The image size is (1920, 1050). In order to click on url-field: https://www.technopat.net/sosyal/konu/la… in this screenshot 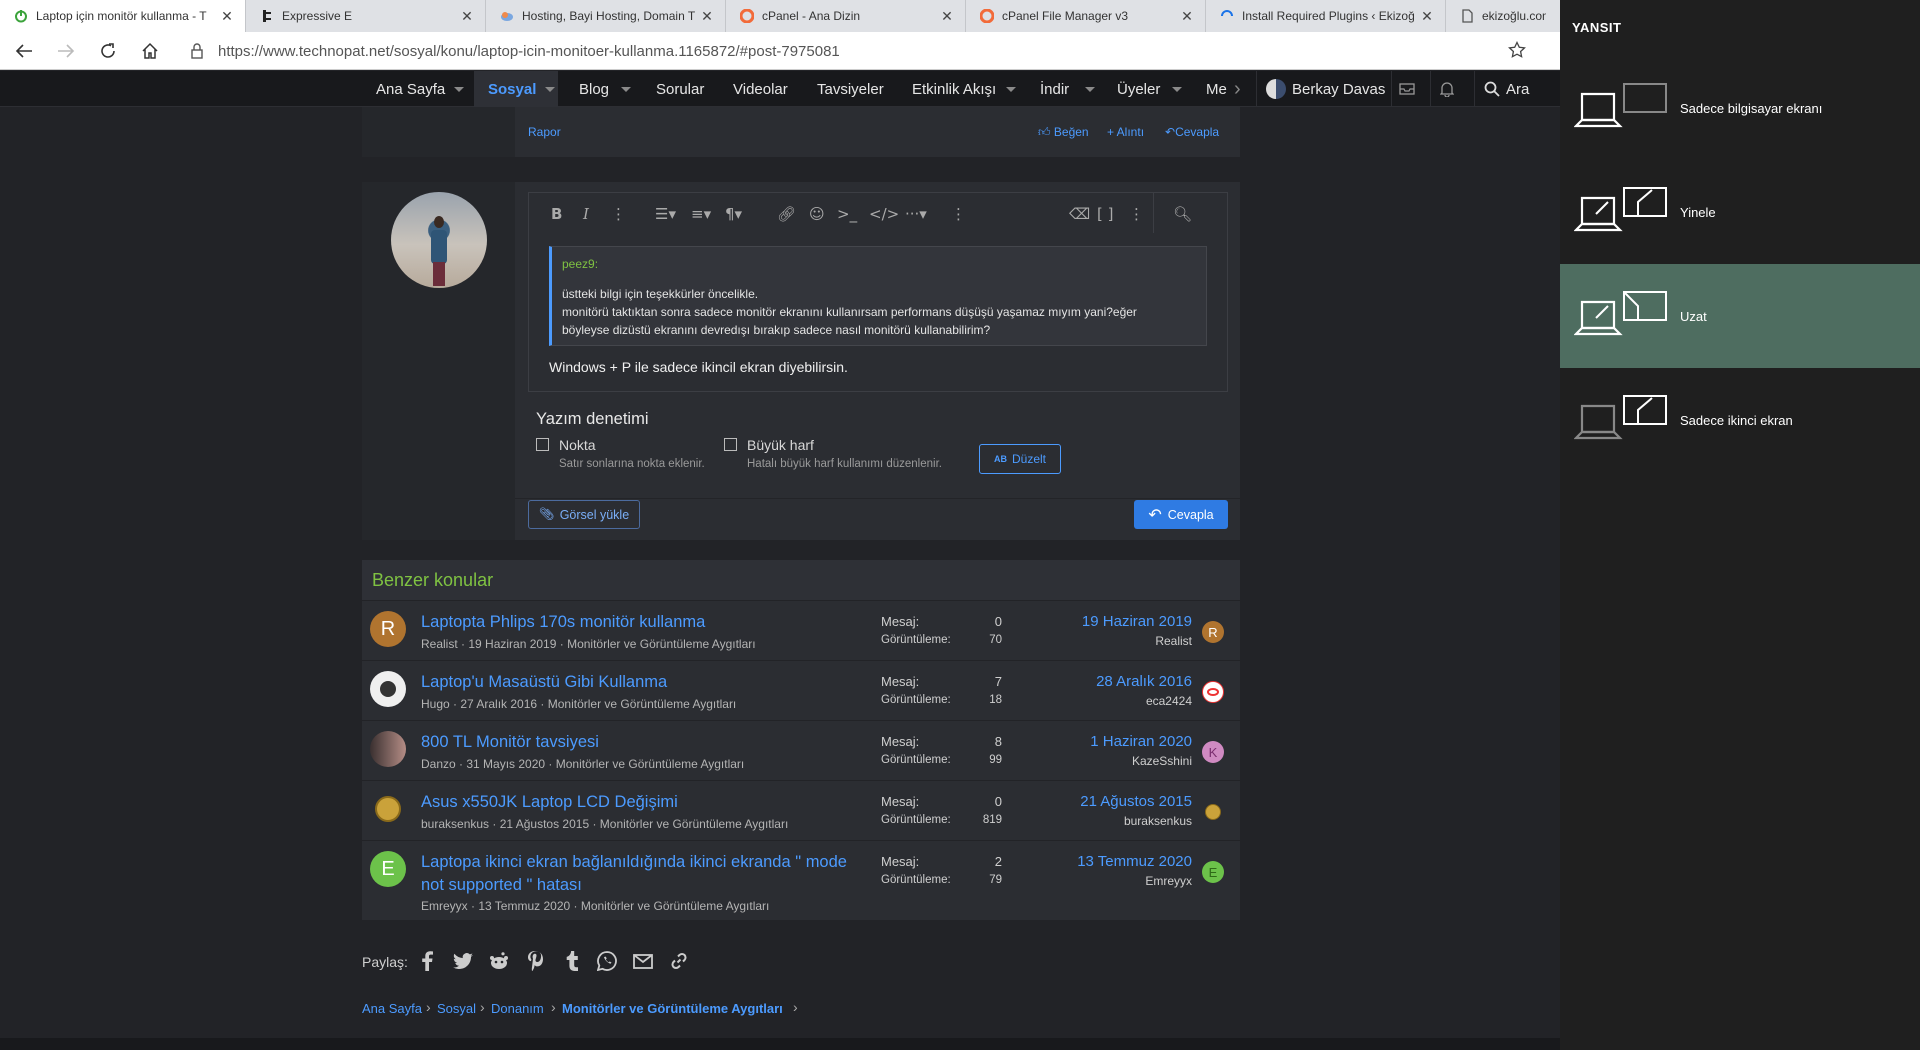, I will do `click(855, 51)`.